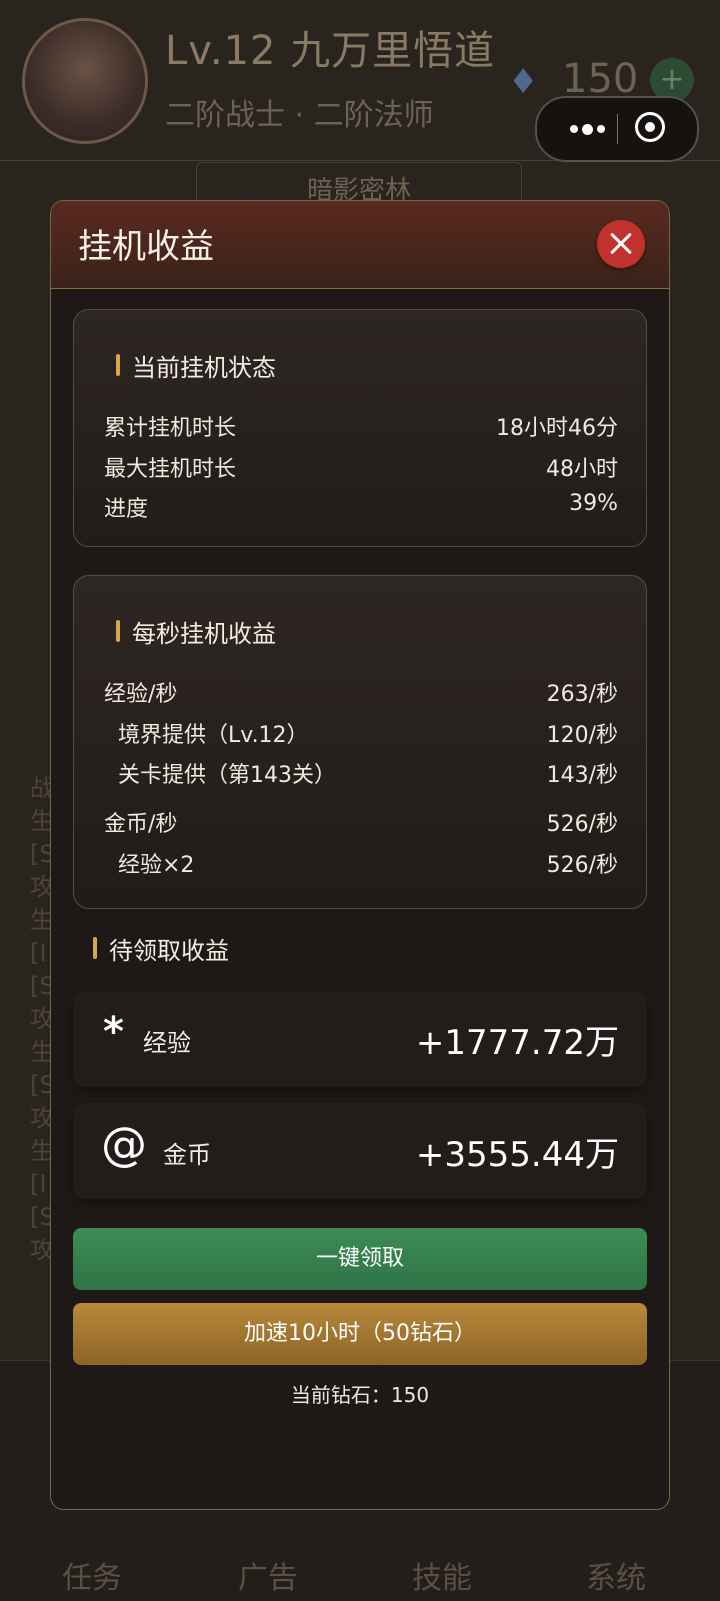  Describe the element at coordinates (299, 115) in the screenshot. I see `player-class-line: 二阶战士 · 二阶法师` at that location.